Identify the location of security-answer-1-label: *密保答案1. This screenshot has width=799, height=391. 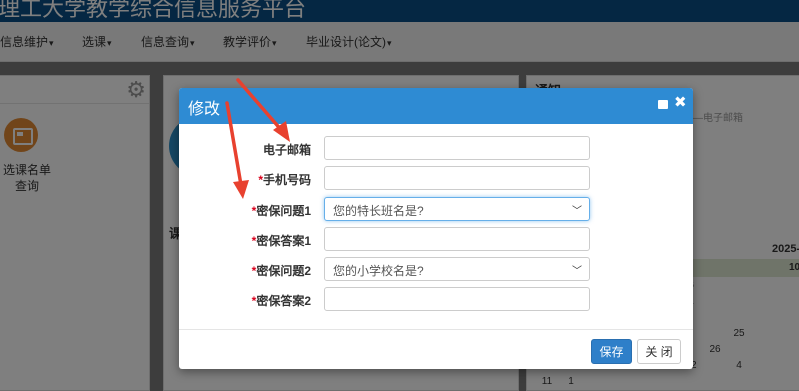
(275, 240).